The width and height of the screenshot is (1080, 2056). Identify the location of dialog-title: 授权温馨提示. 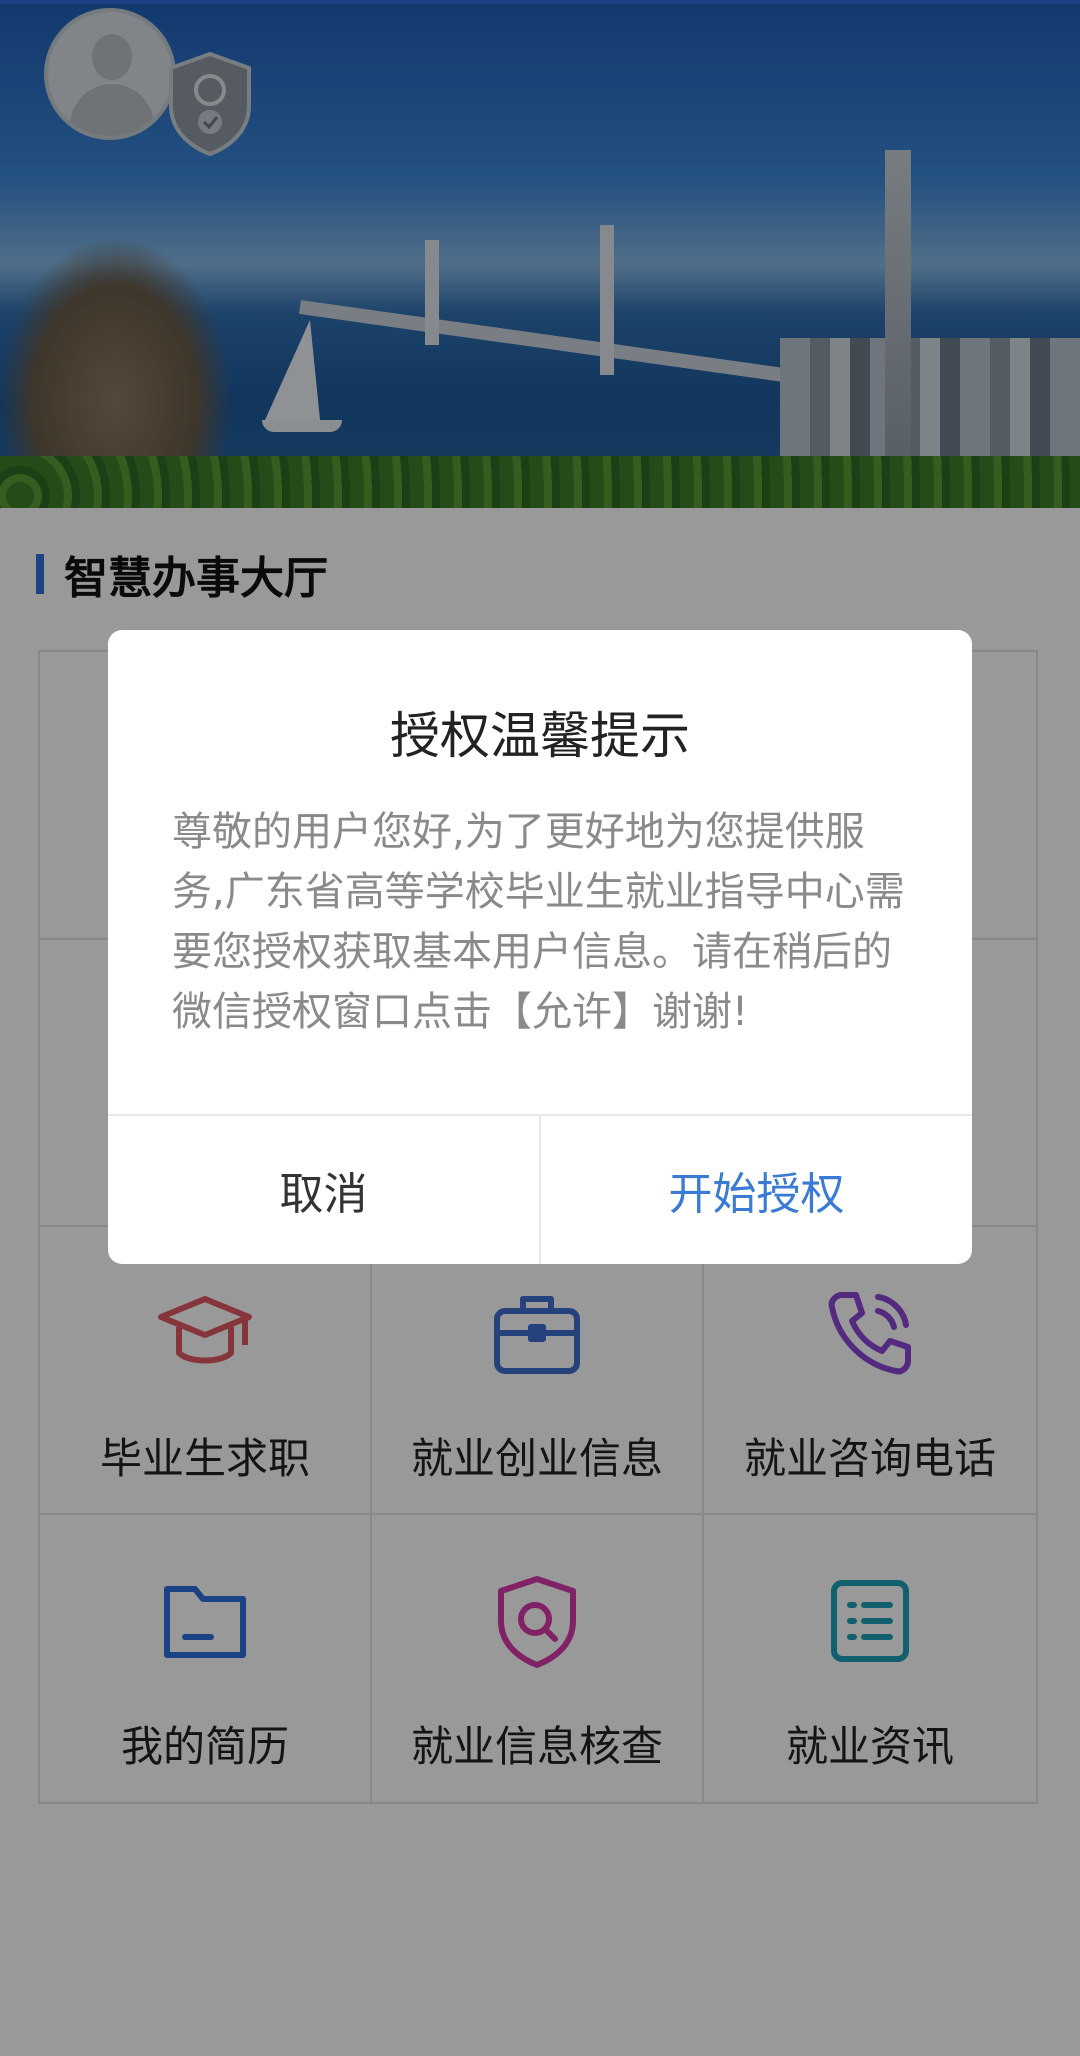
(540, 736).